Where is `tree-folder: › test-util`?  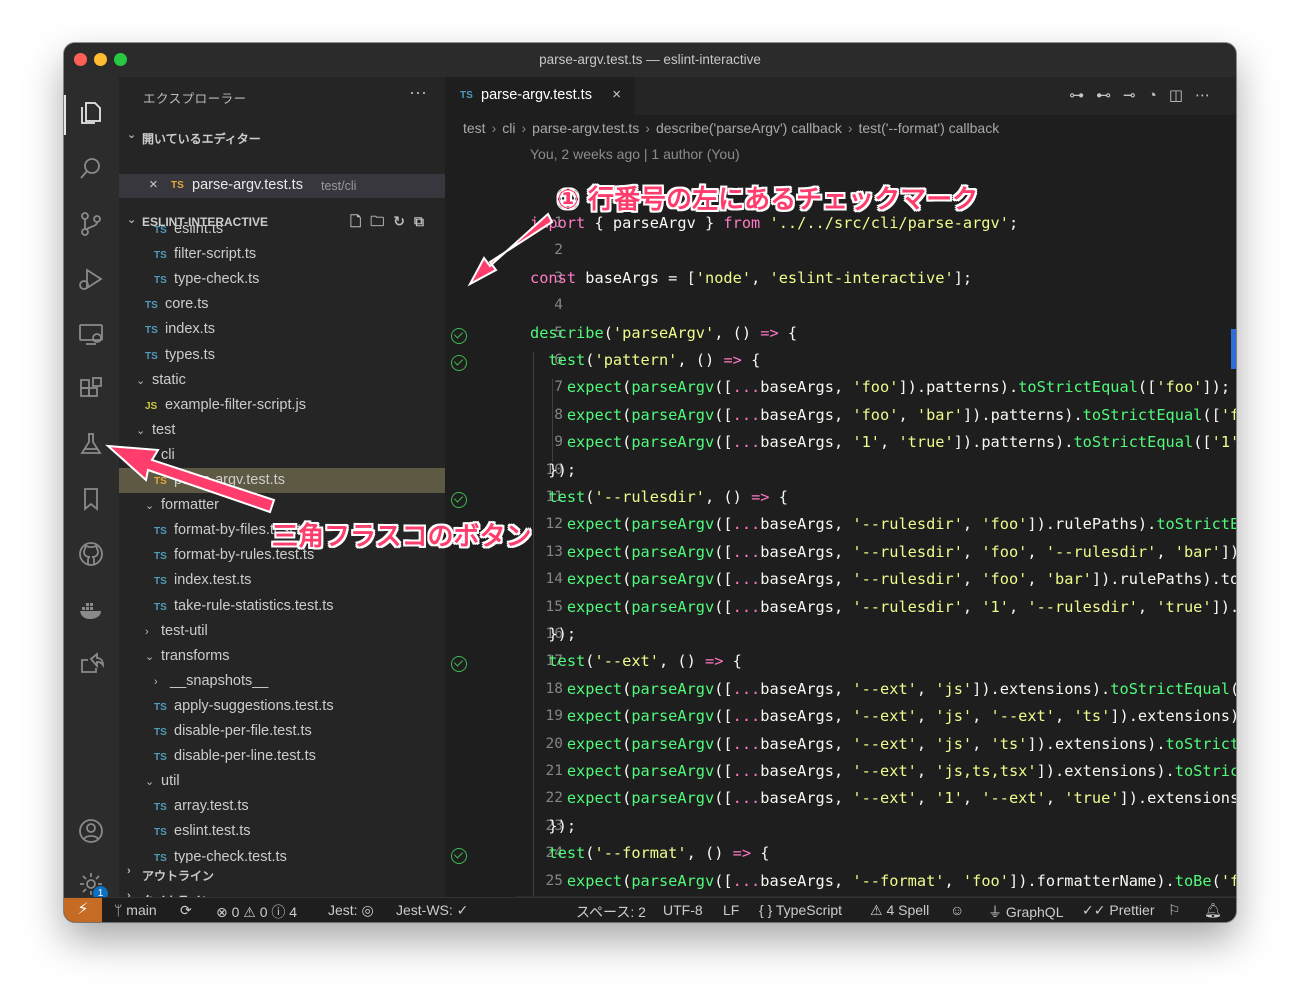
tree-folder: › test-util is located at coordinates (282, 631).